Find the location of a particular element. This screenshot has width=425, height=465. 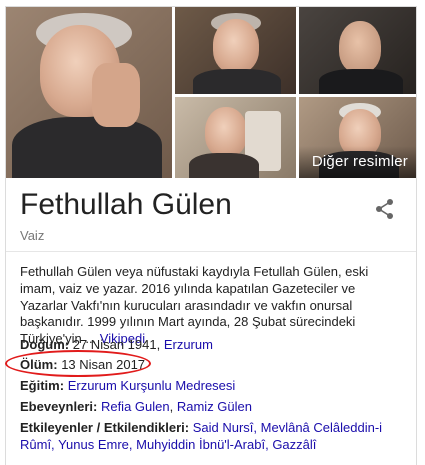

fact-education: Eğitim: Erzurum Kurşunlu Medresesi is located at coordinates (215, 386).